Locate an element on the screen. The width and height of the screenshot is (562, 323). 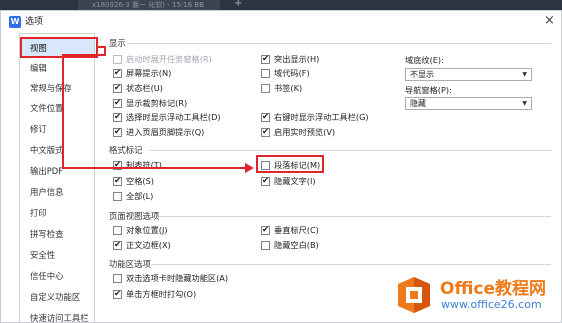
annotation-arrow-icon is located at coordinates (249, 168).